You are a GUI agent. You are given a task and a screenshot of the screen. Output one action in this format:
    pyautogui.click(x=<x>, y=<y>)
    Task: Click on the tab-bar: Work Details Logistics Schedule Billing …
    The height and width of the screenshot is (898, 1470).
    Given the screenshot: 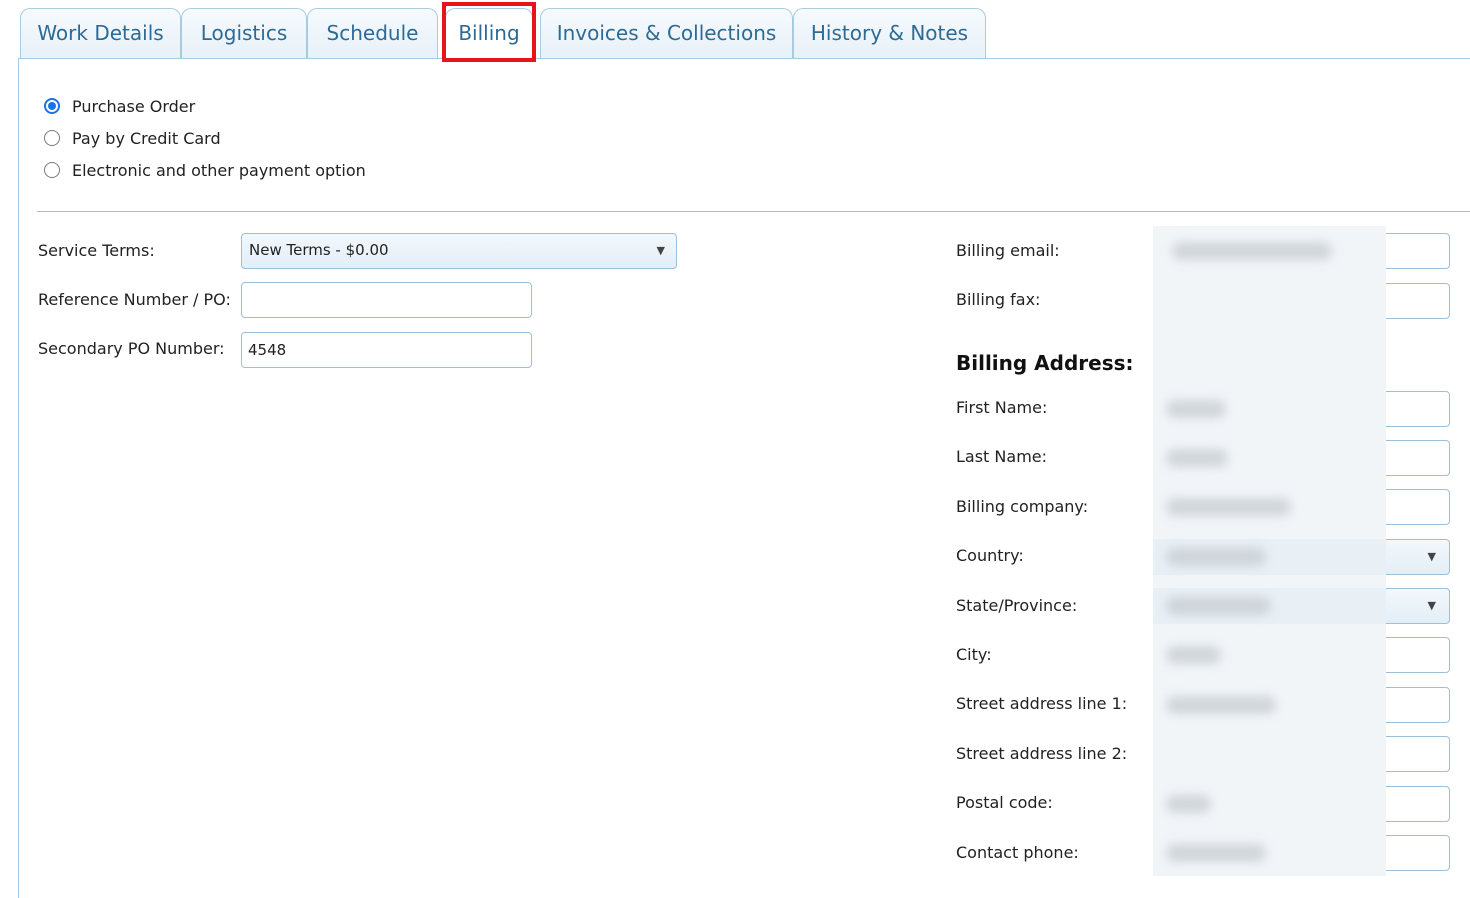 What is the action you would take?
    pyautogui.click(x=735, y=31)
    